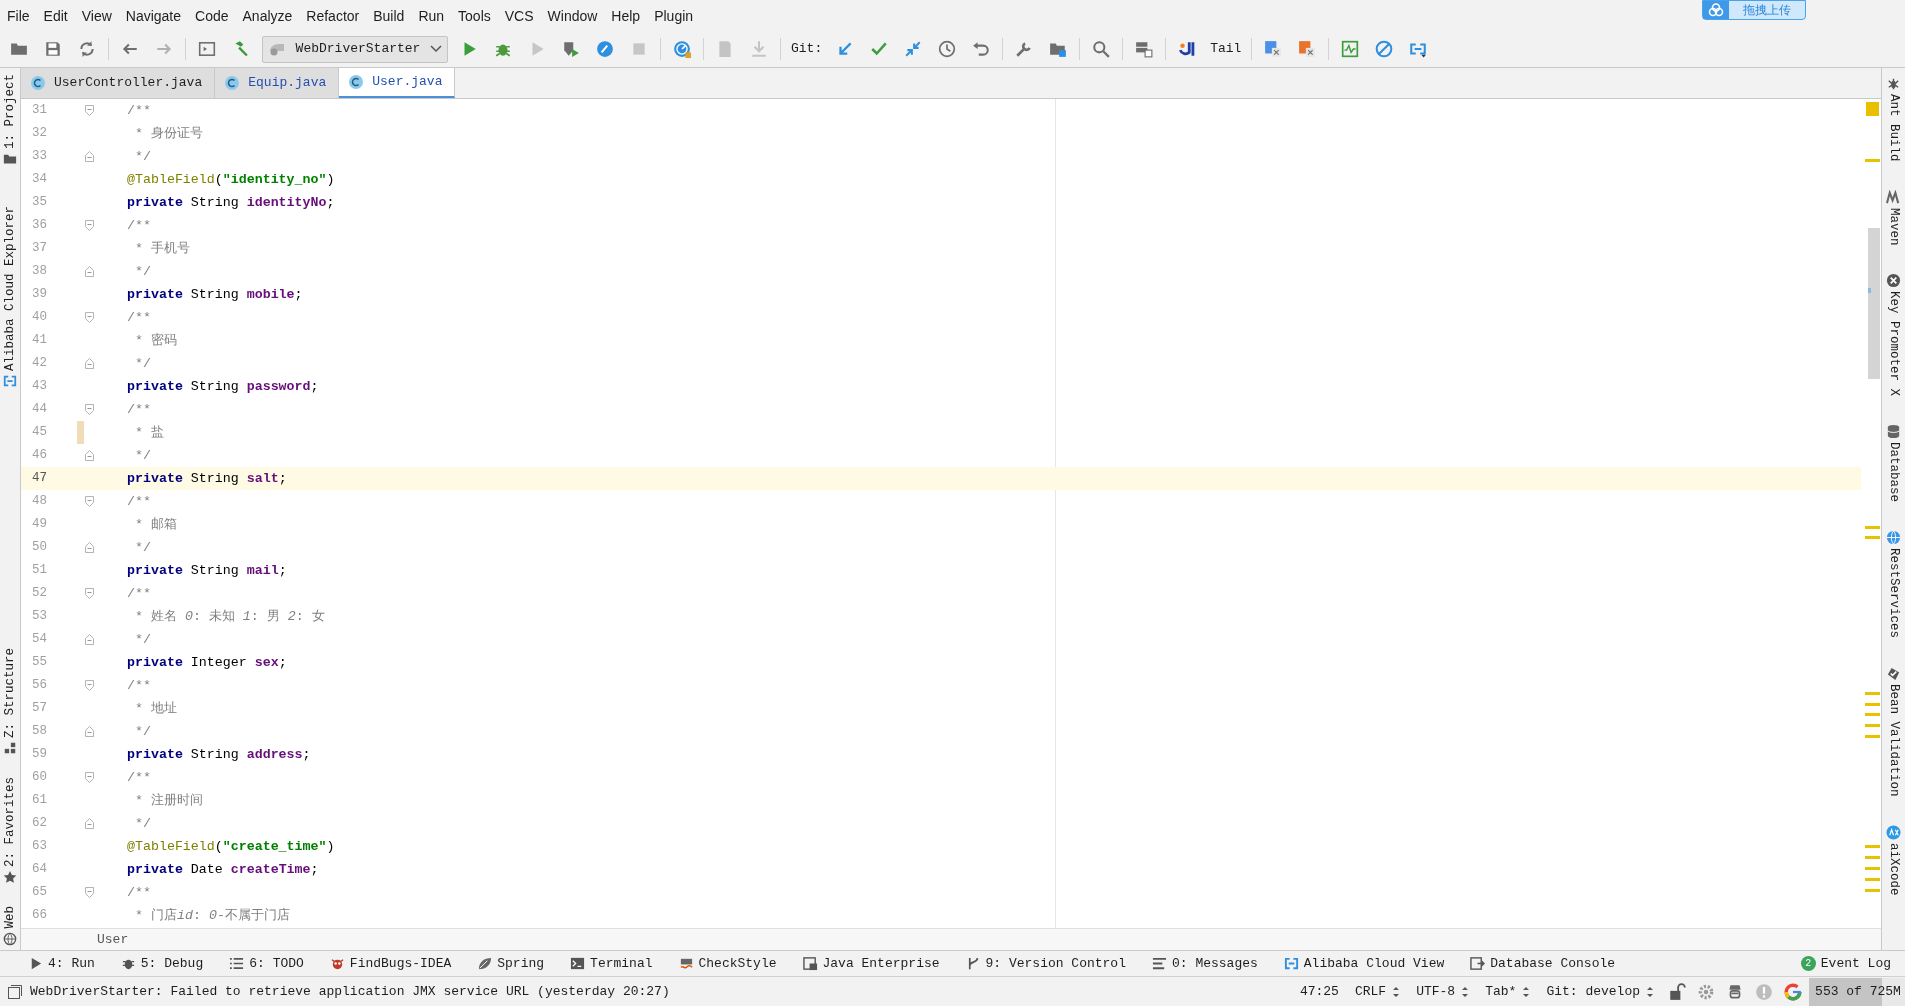  Describe the element at coordinates (231, 179) in the screenshot. I see `code-line: @TableField("identity_no")` at that location.